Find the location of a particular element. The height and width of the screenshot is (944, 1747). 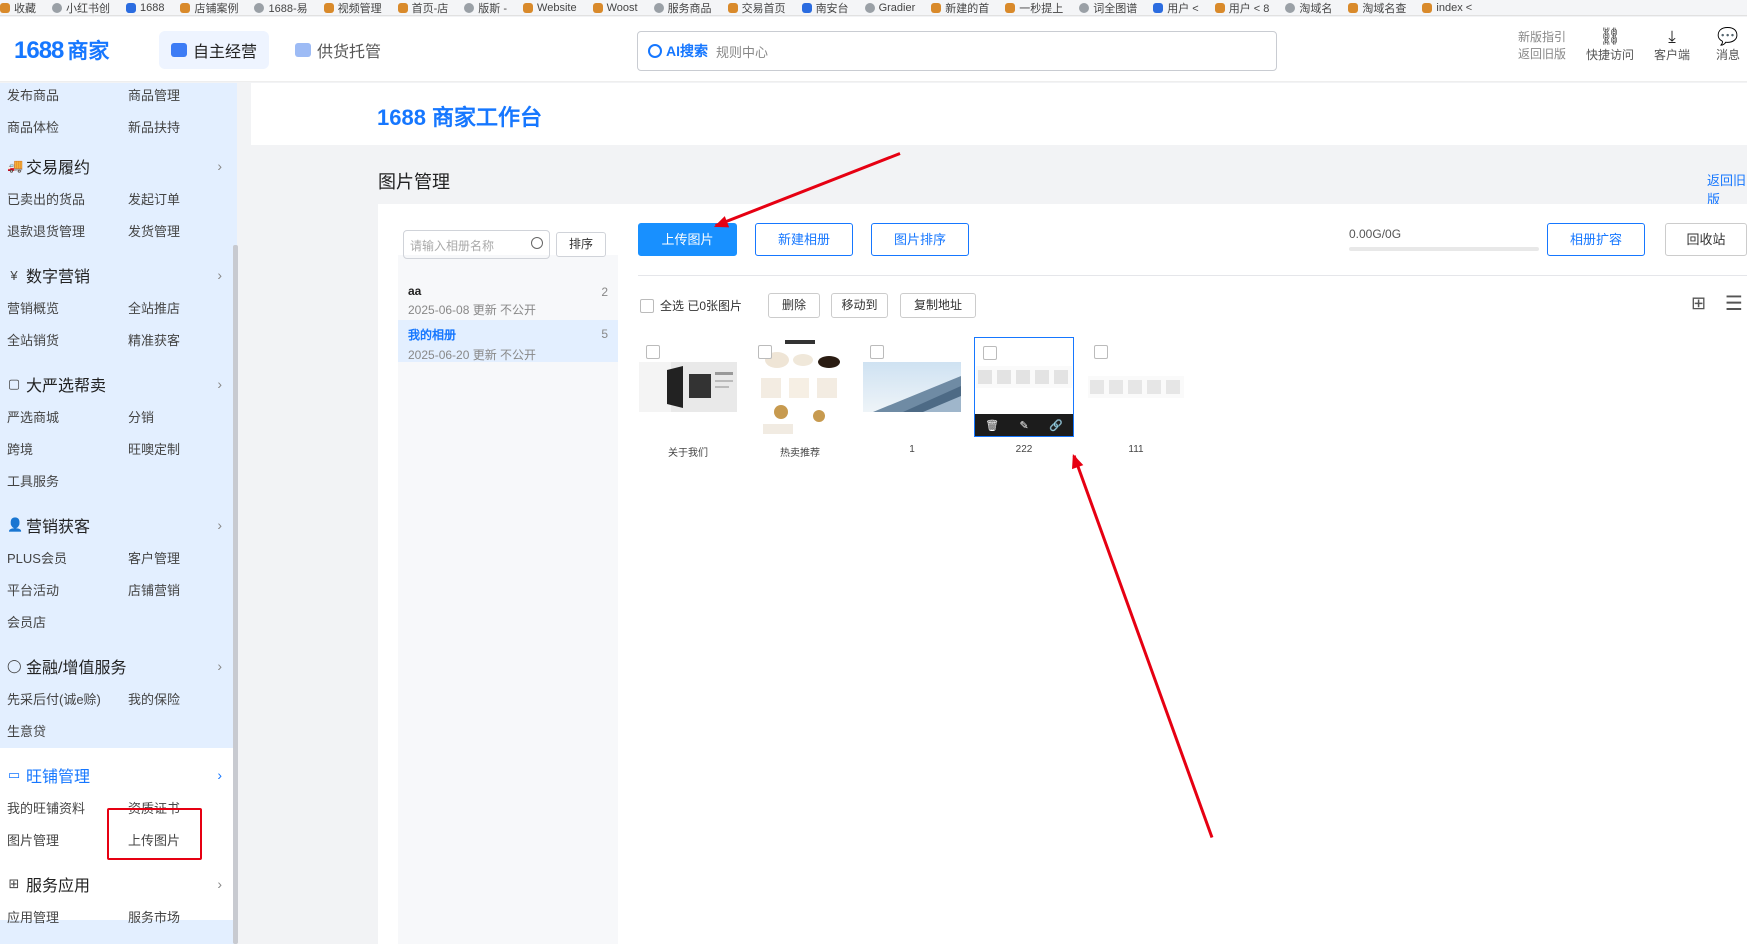

sidebar-item: 店铺营销 is located at coordinates (154, 589).